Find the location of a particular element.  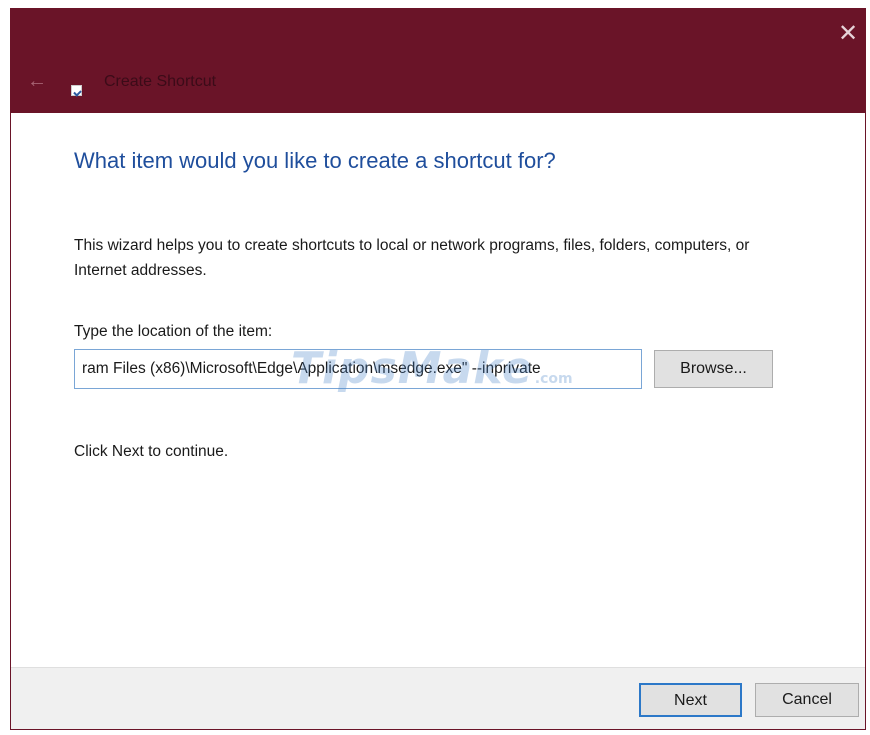

next-button: Next is located at coordinates (690, 700).